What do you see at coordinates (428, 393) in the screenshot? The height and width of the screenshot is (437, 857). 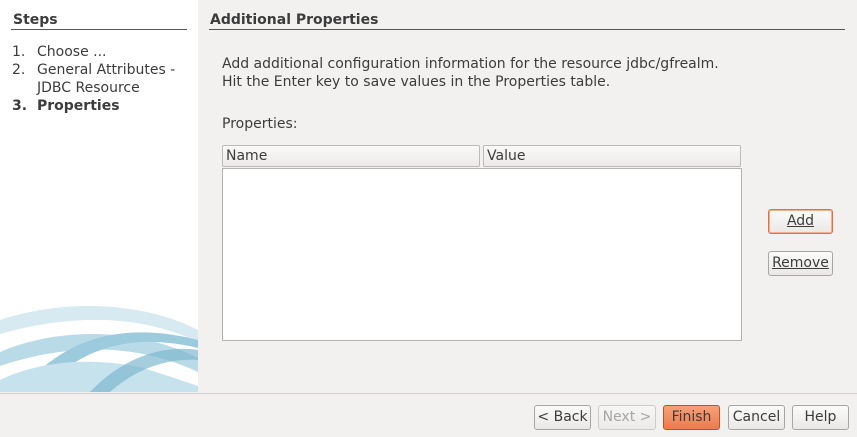 I see `footer-divider` at bounding box center [428, 393].